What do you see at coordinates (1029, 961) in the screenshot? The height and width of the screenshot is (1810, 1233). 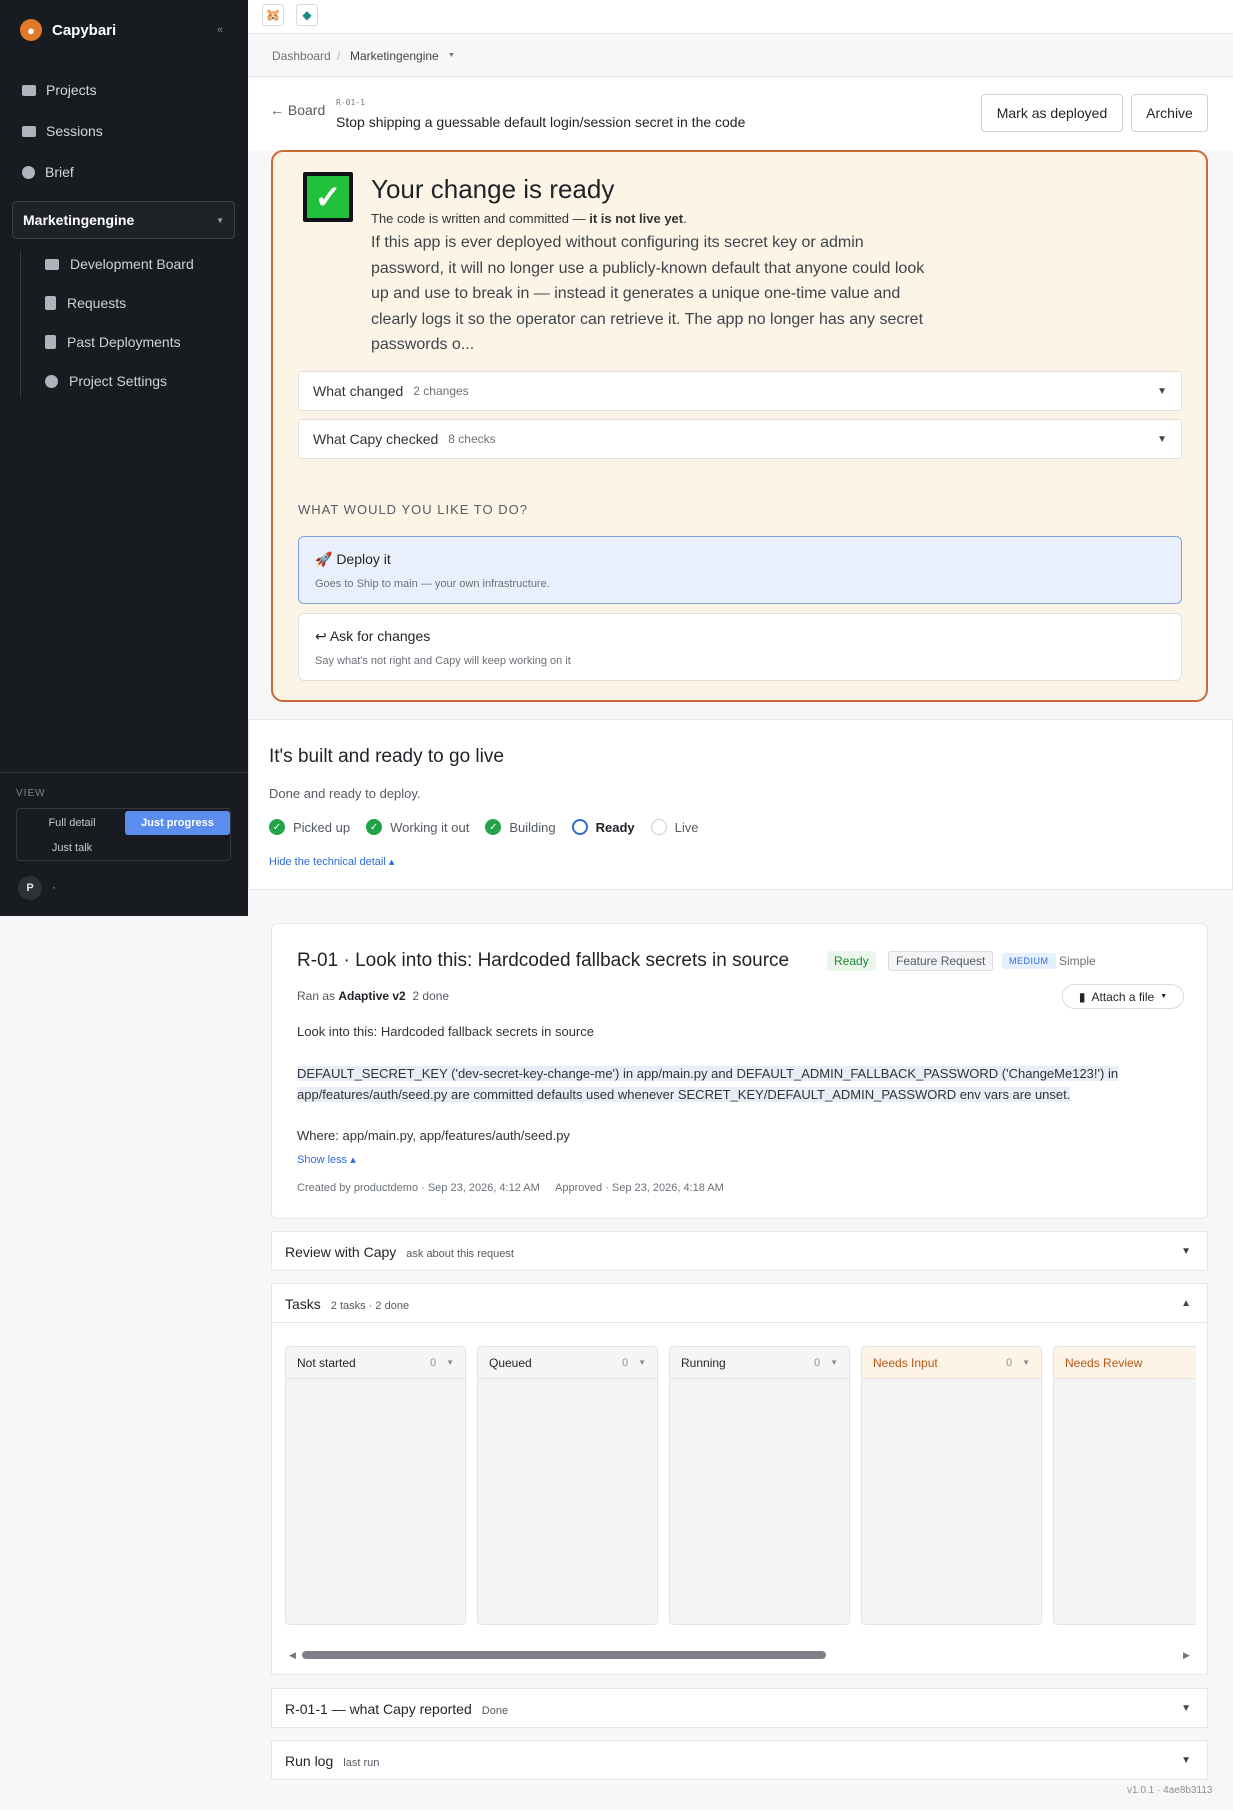 I see `priority-badge: MEDIUM` at bounding box center [1029, 961].